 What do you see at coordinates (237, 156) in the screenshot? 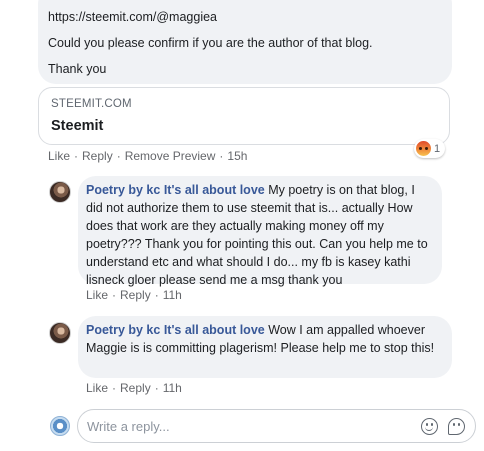
I see `timestamp: 15h` at bounding box center [237, 156].